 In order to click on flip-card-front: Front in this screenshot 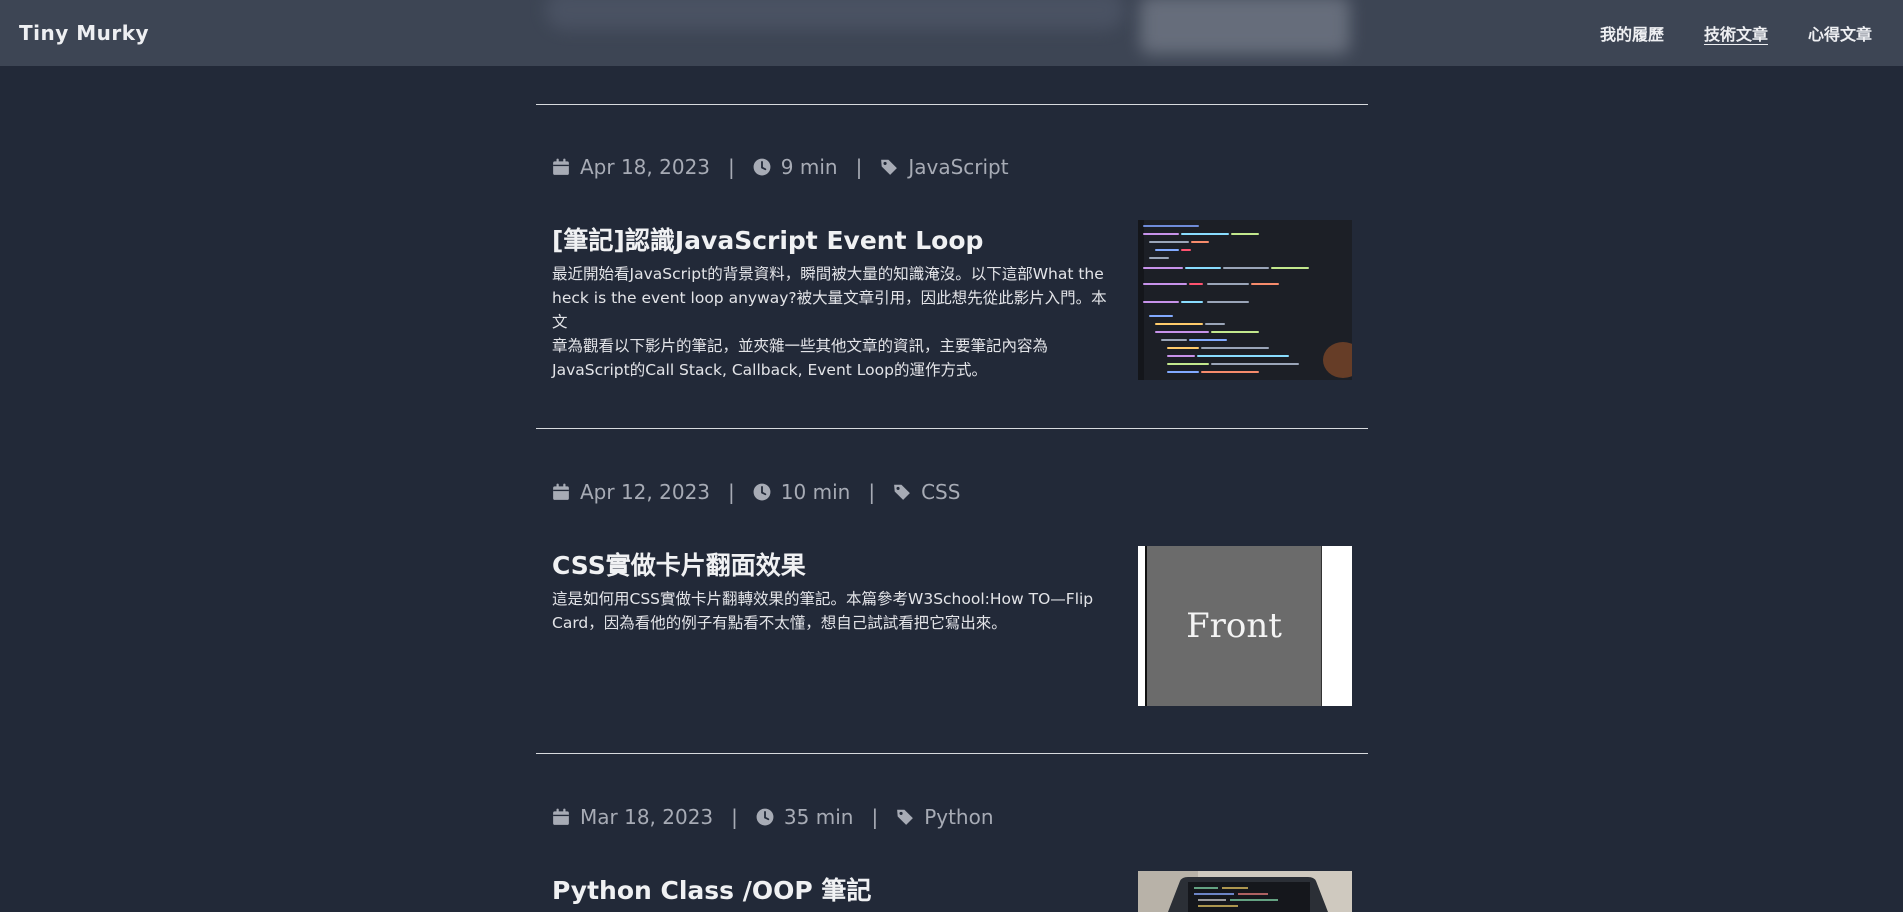, I will do `click(1233, 626)`.